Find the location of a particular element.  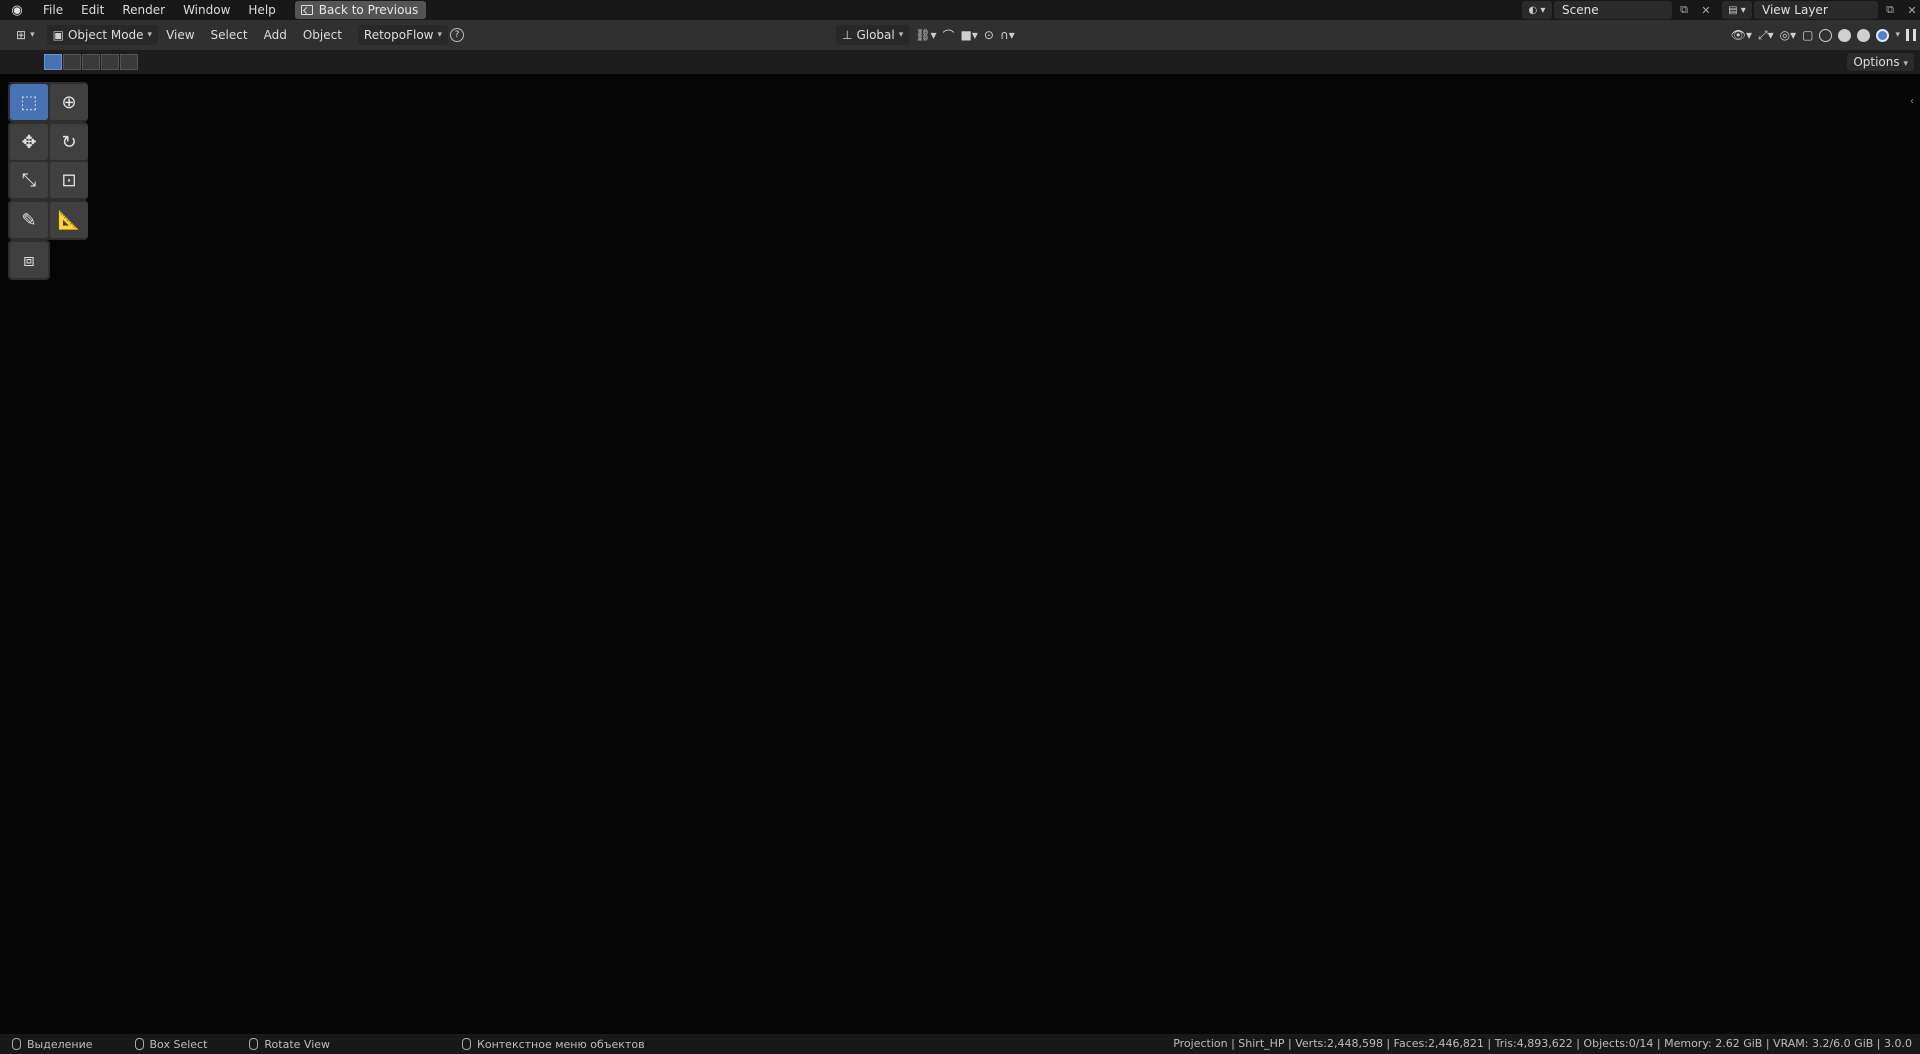

shading-options-chevron-icon: ▾ is located at coordinates (1897, 35).